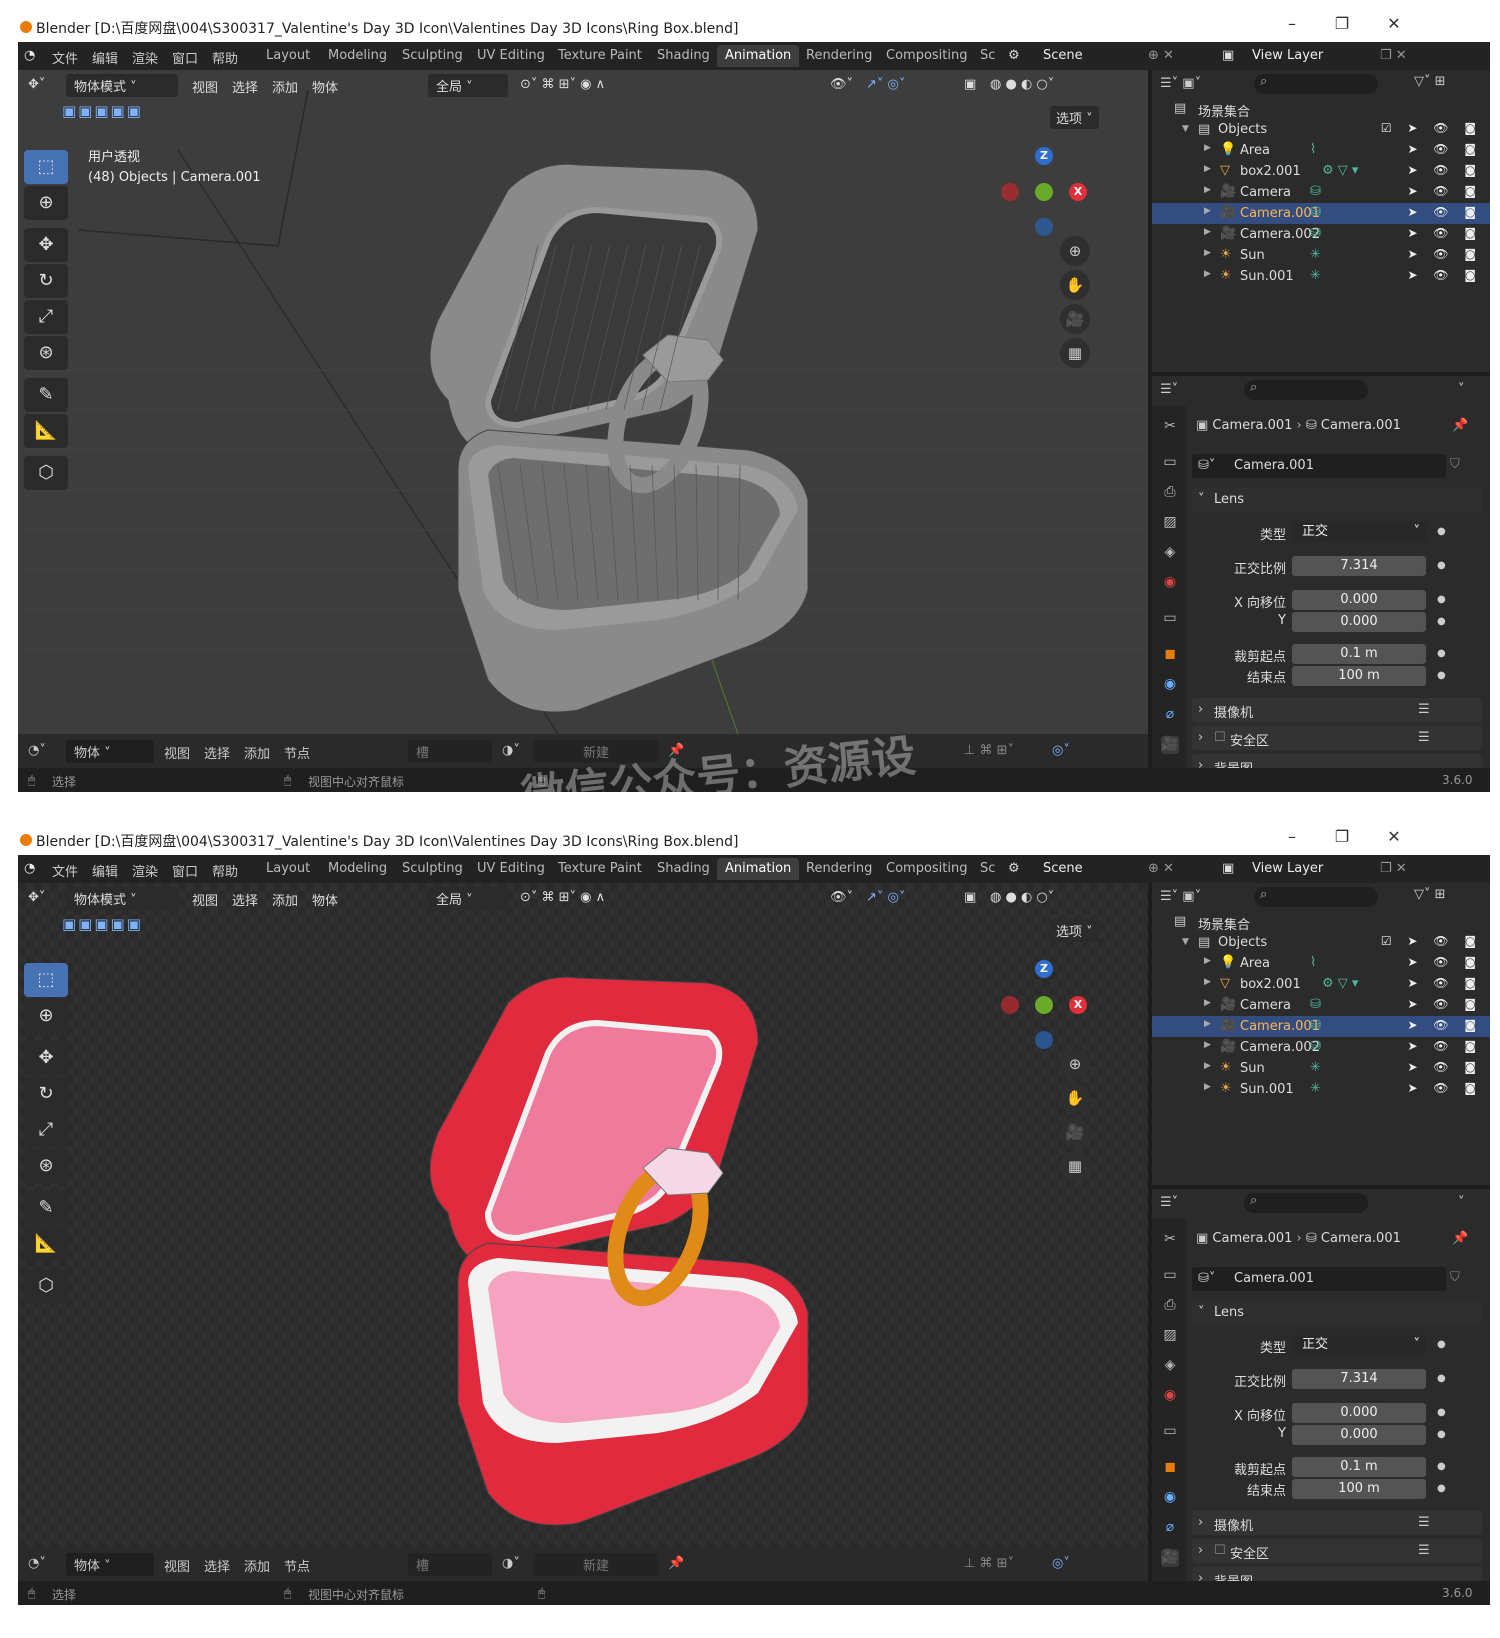 This screenshot has width=1500, height=1638. I want to click on visibility-toggles: ☑ ➤ 👁 ◙, so click(1431, 128).